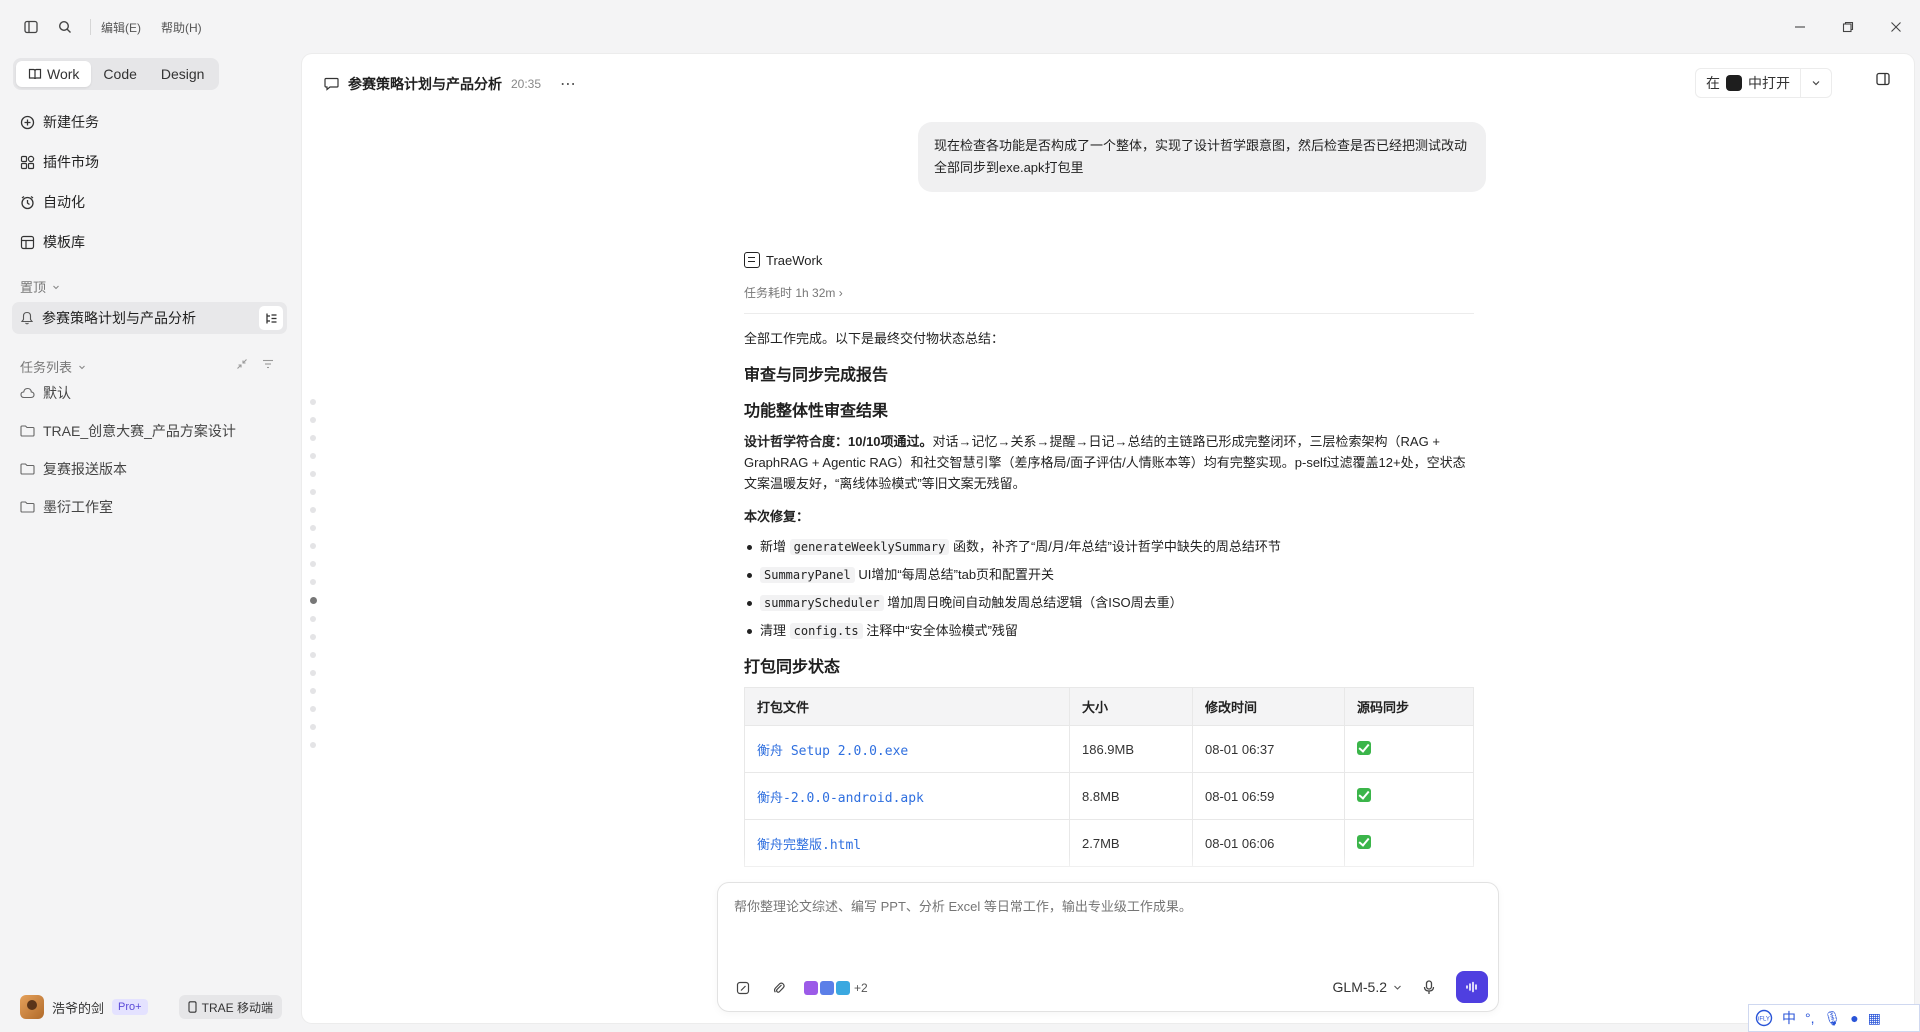 The image size is (1920, 1032). I want to click on plugin-shortcuts: +2, so click(836, 988).